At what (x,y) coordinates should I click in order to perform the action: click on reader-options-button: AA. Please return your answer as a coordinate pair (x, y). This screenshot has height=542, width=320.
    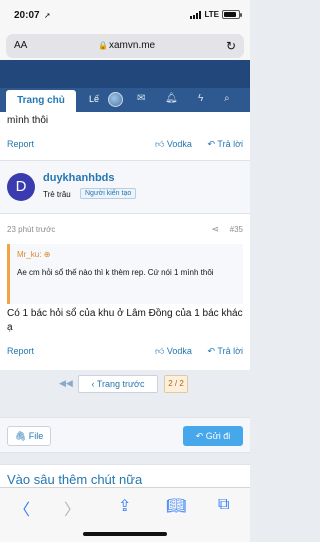
    Looking at the image, I should click on (20, 45).